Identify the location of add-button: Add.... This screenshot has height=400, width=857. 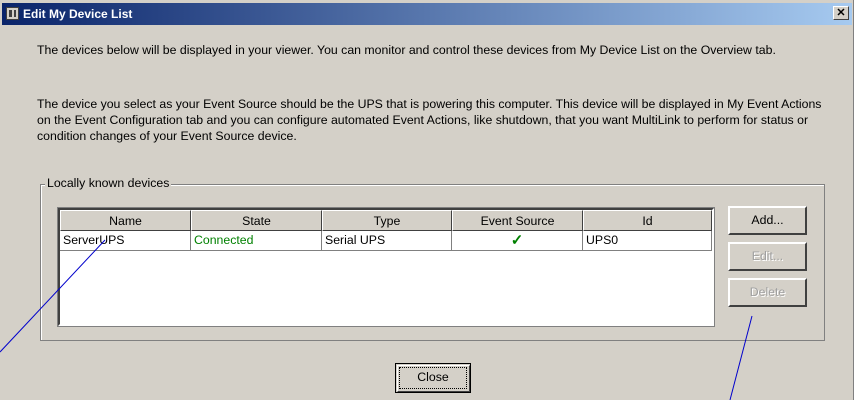
(767, 220).